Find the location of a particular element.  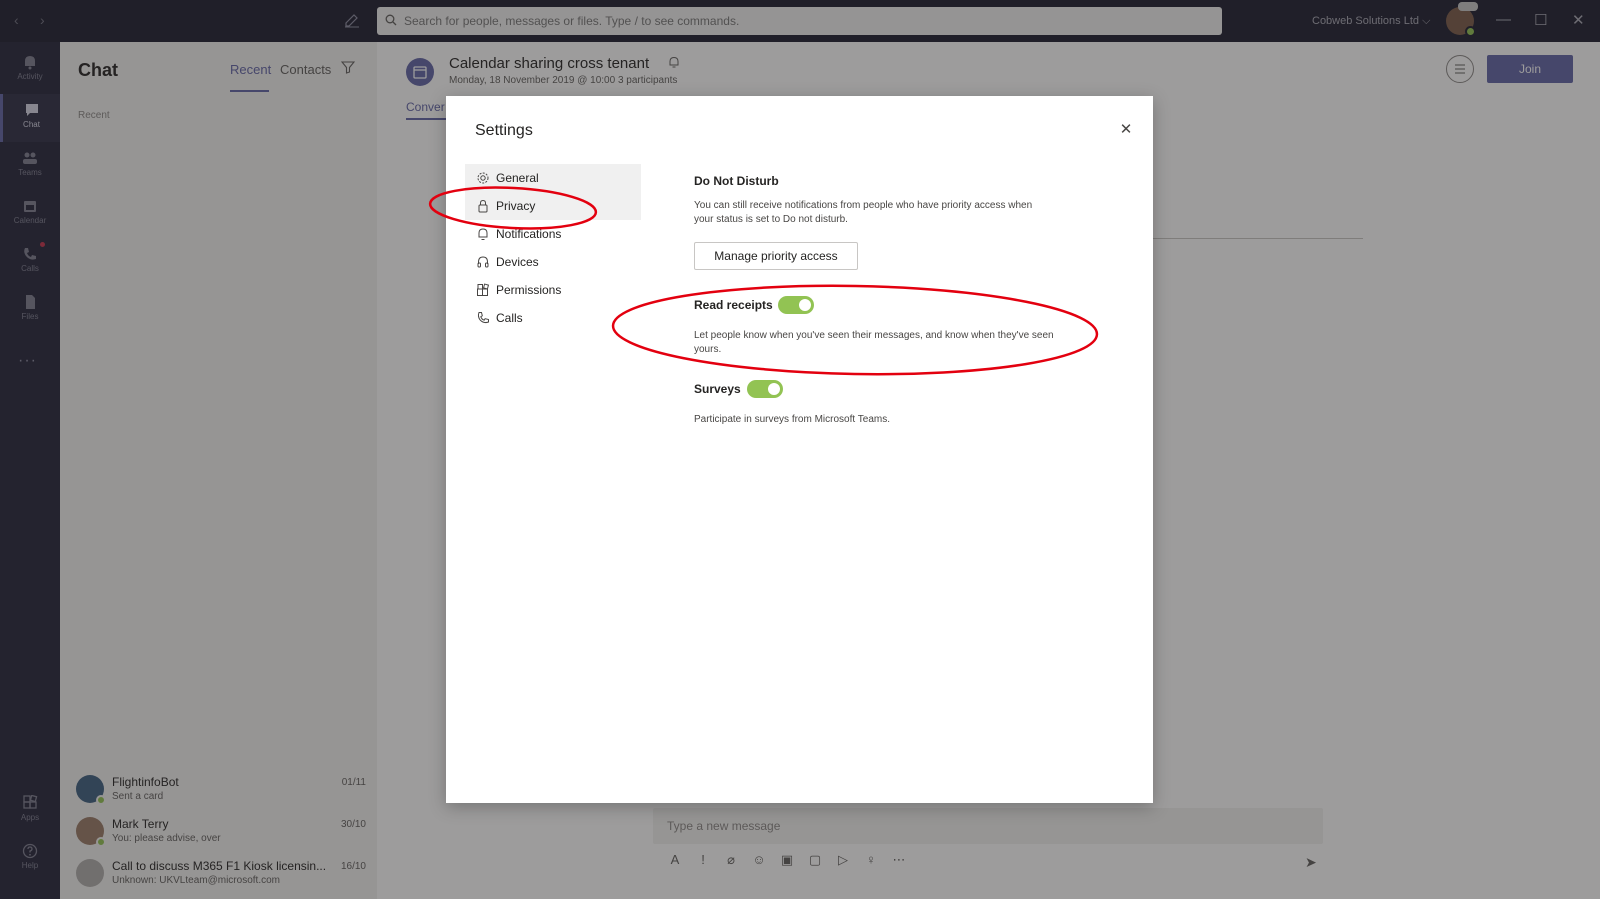

menu-label: Notifications is located at coordinates (529, 234).